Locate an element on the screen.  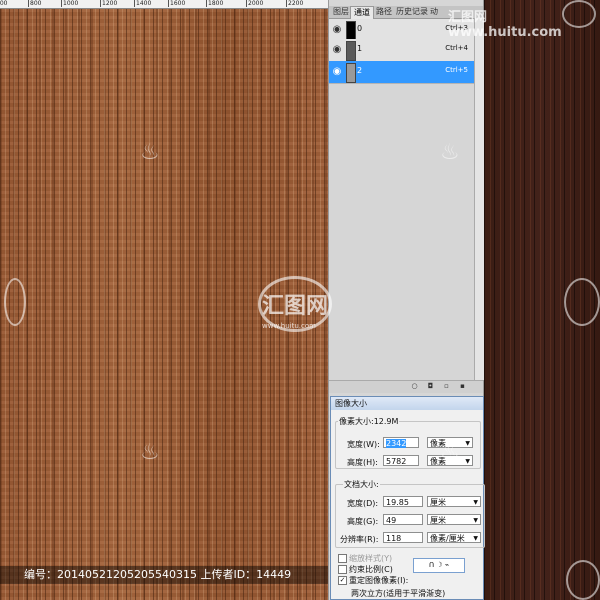
ruler-tick: 2200 is located at coordinates (295, 3).